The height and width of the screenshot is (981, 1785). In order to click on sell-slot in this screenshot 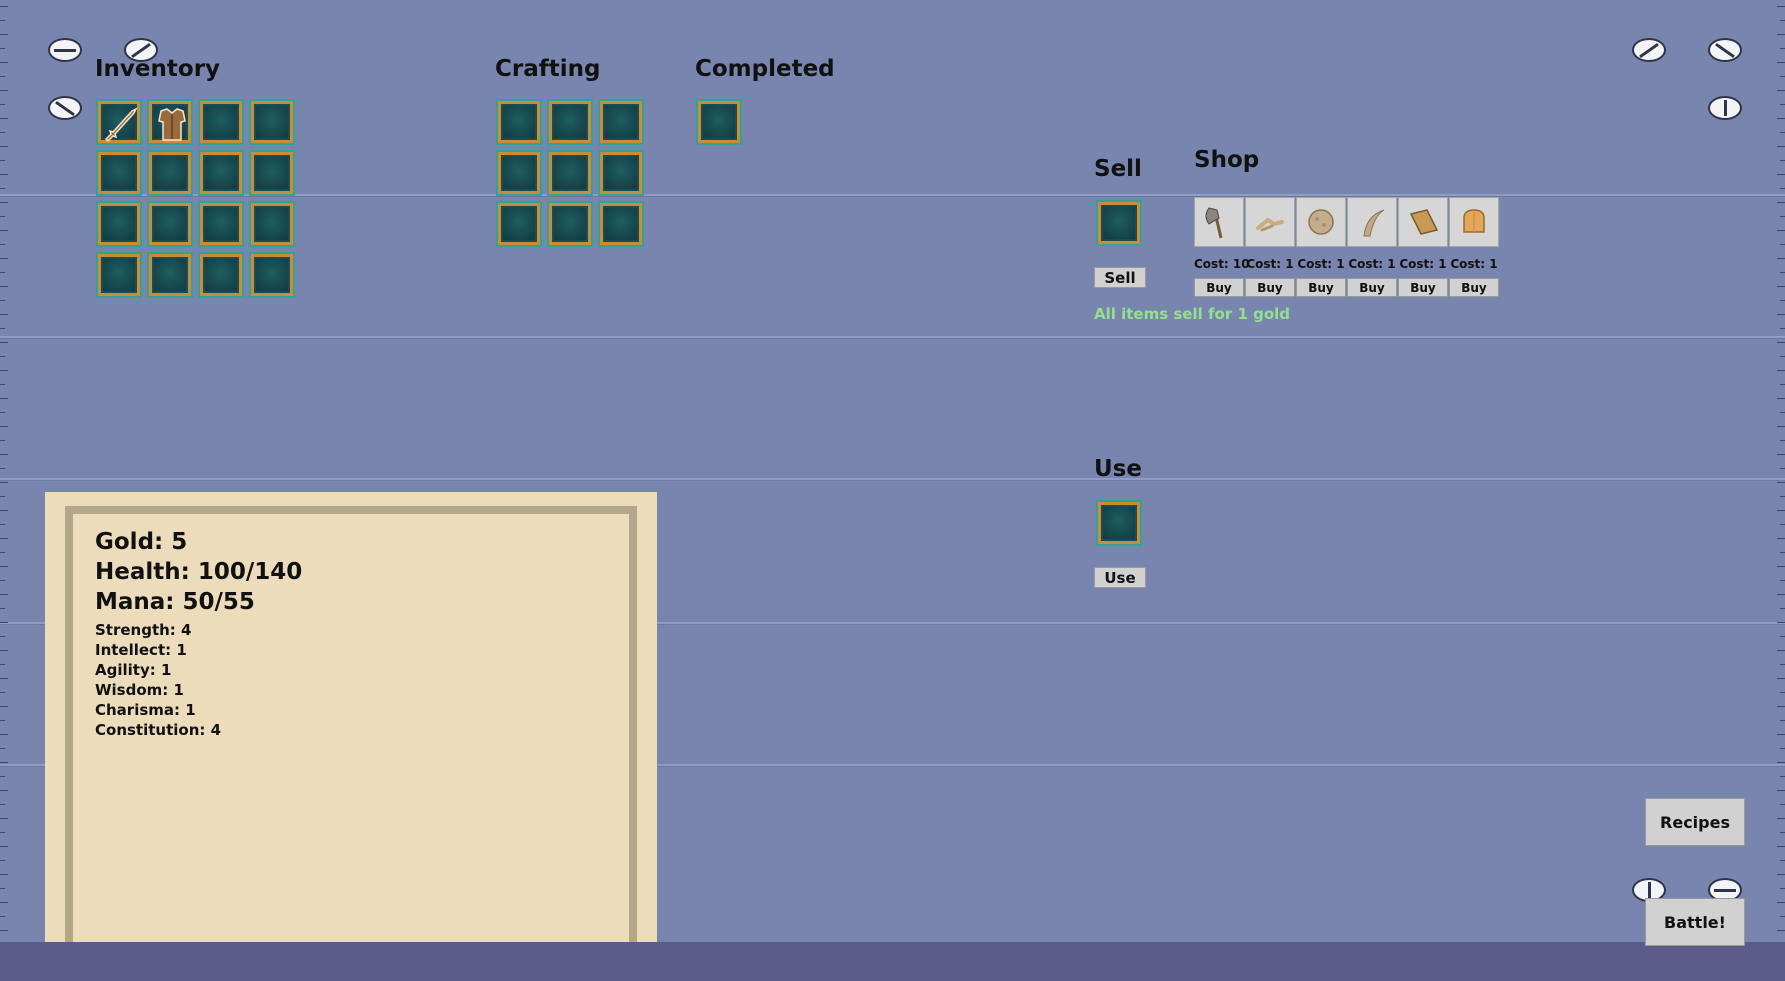, I will do `click(1119, 223)`.